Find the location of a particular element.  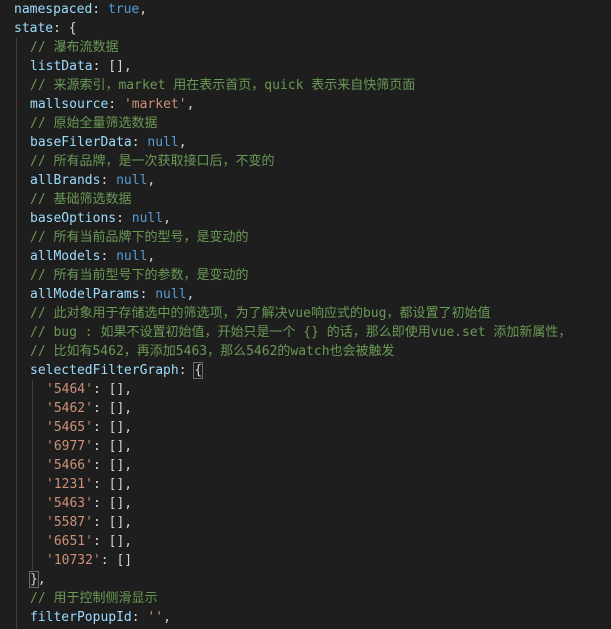

code-token-str: '6651' is located at coordinates (69, 541).